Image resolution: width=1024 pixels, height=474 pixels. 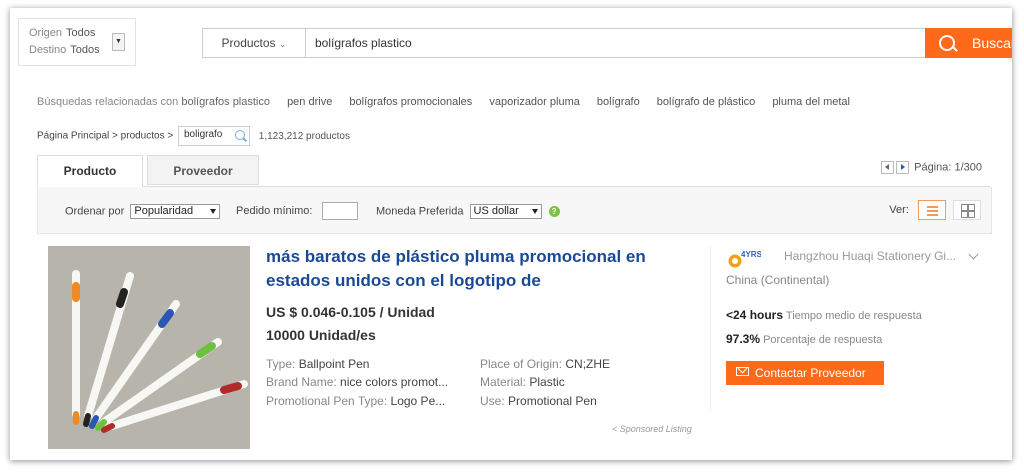 I want to click on chevron-down-icon: ⌄, so click(x=282, y=44).